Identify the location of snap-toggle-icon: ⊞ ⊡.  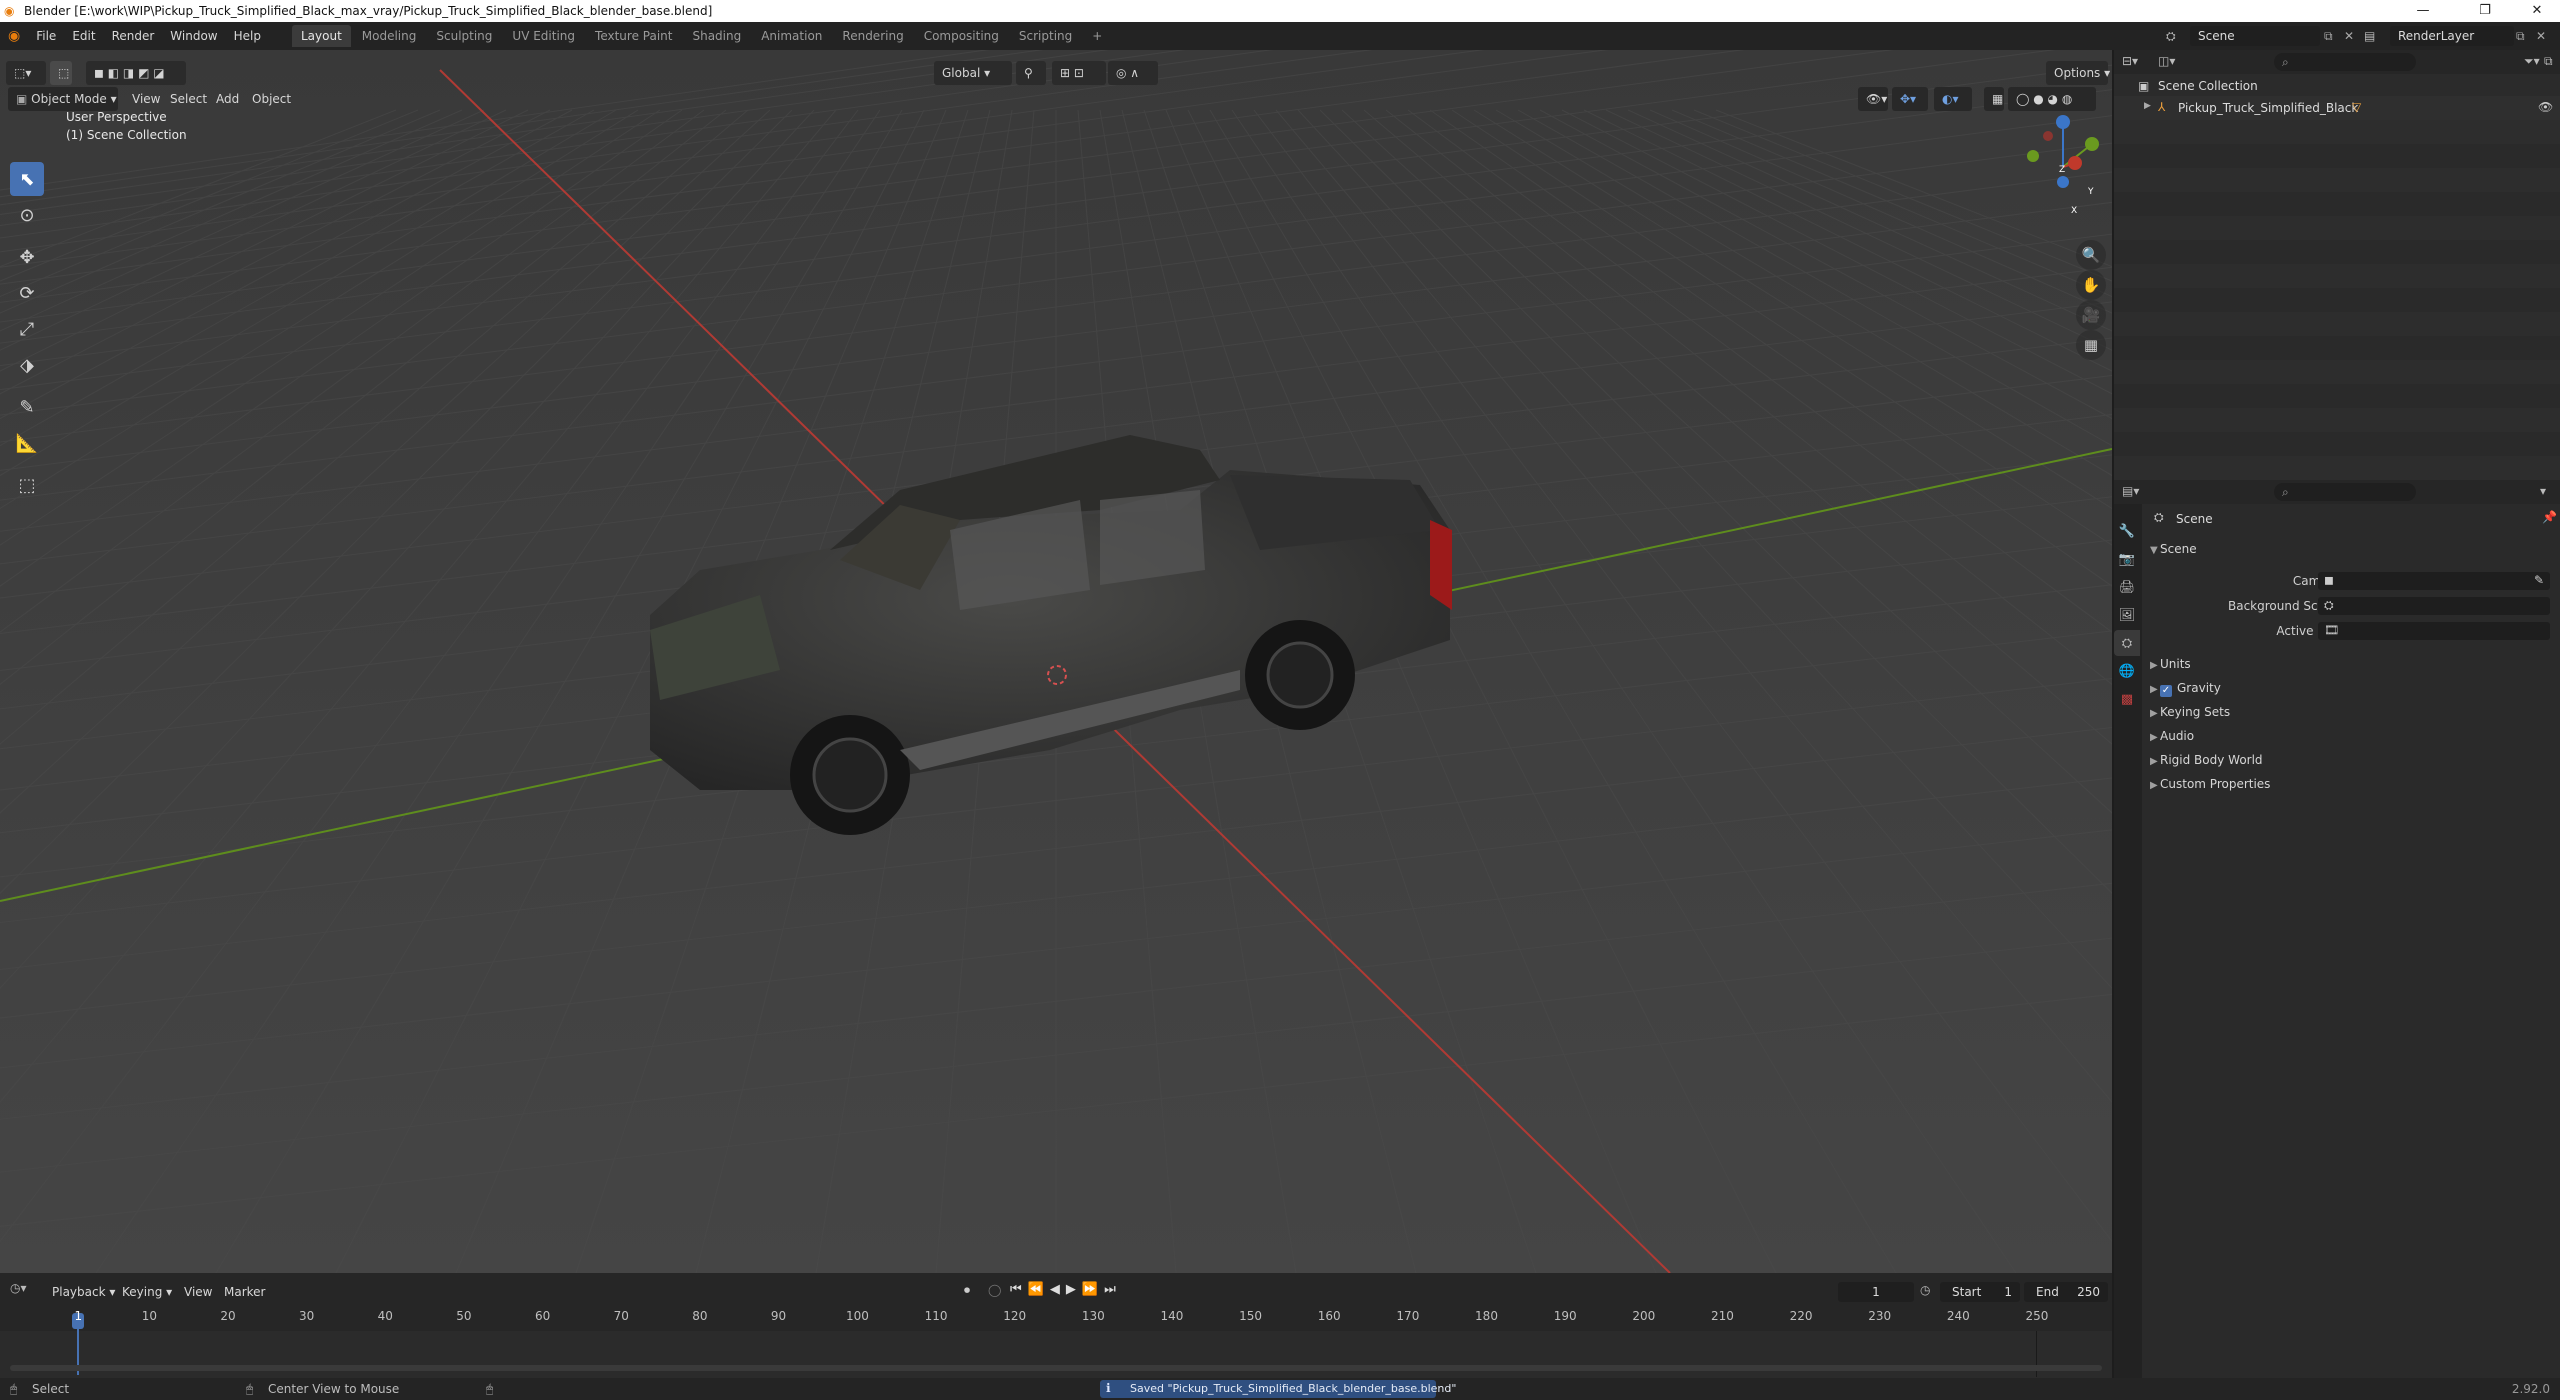
(1079, 73).